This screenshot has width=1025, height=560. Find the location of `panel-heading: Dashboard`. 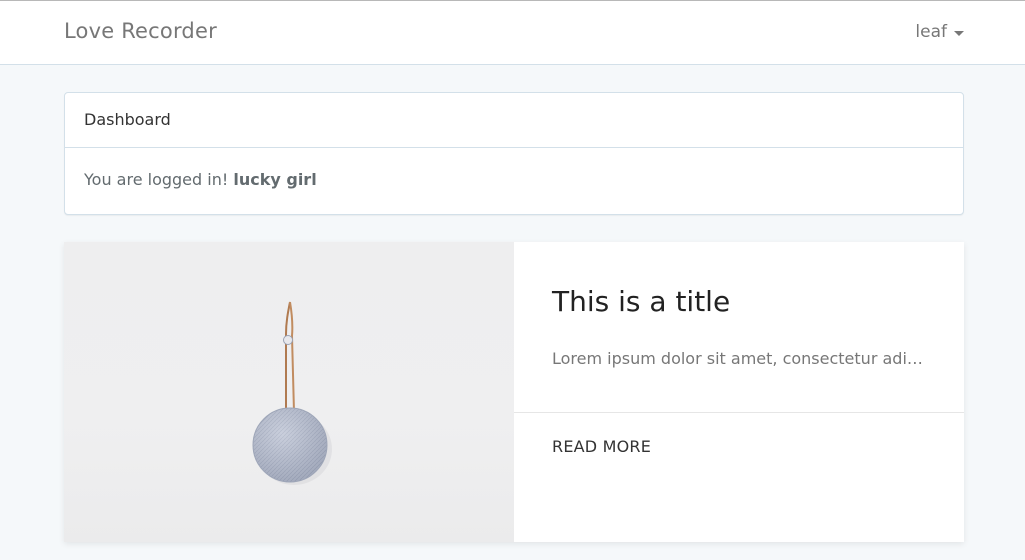

panel-heading: Dashboard is located at coordinates (514, 120).